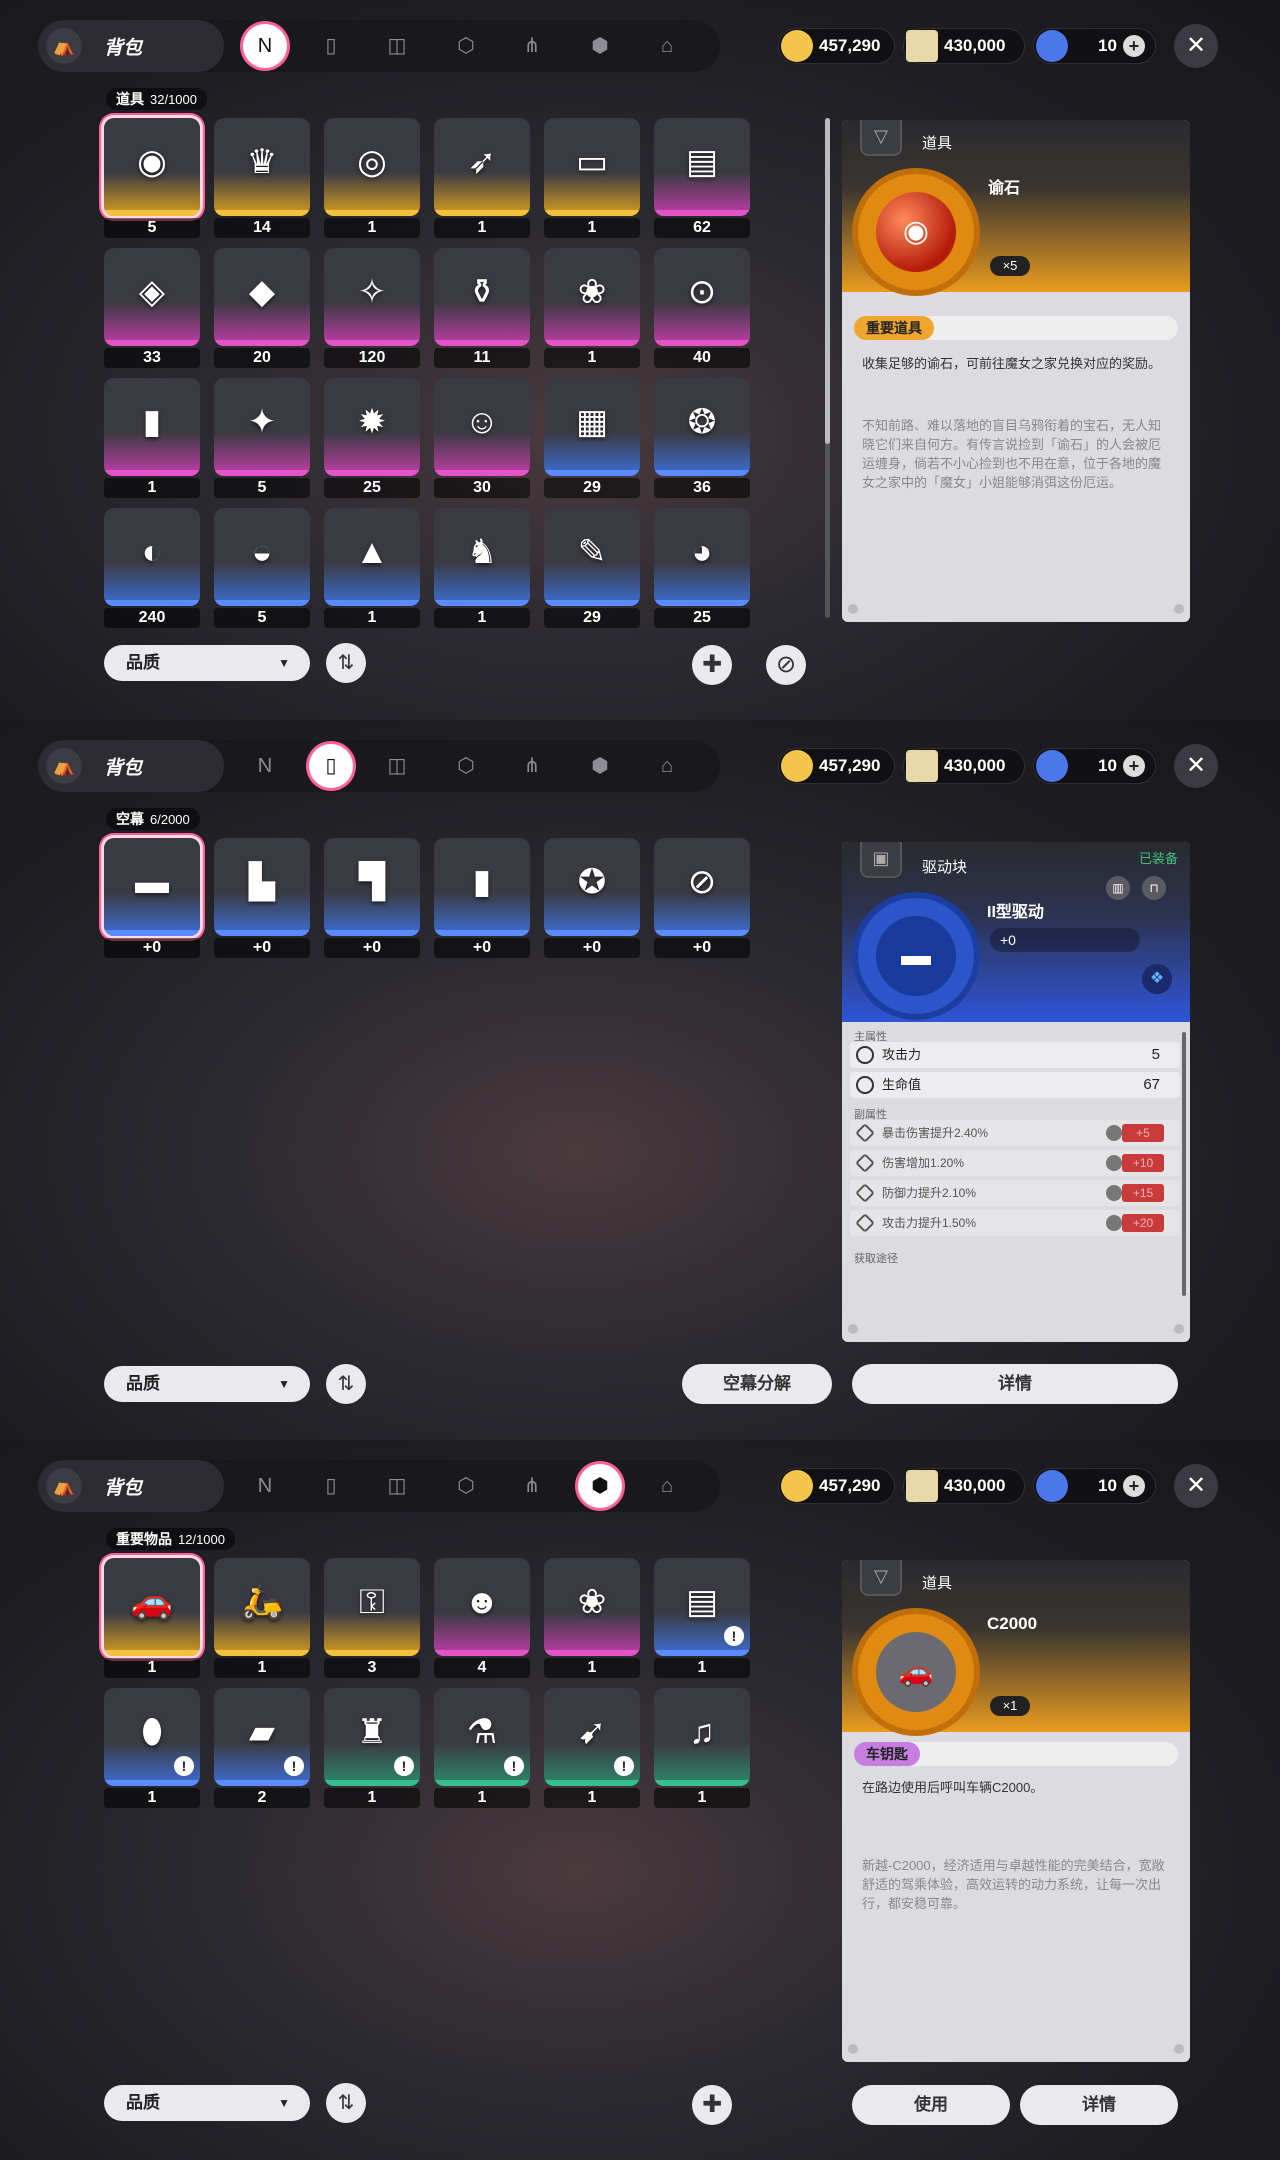 This screenshot has width=1280, height=2160. I want to click on inventory-slot: ▲ 1, so click(372, 570).